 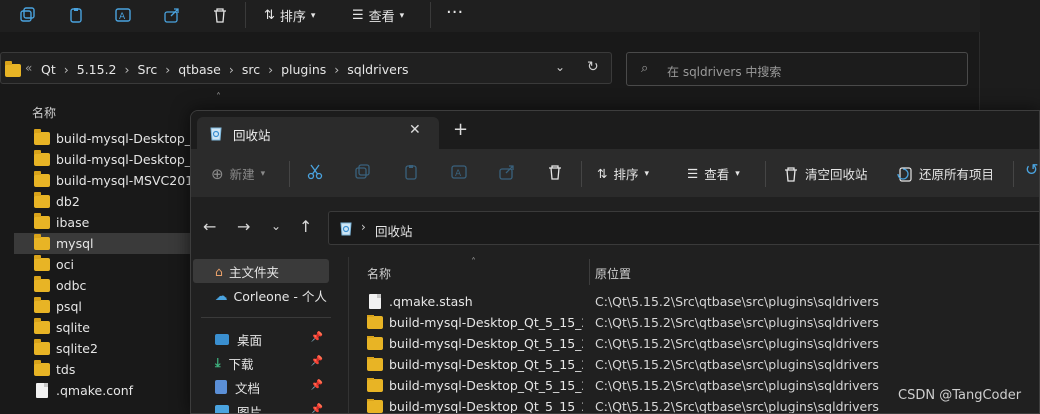 What do you see at coordinates (238, 173) in the screenshot?
I see `new-button: ⊕ 新建 ▾` at bounding box center [238, 173].